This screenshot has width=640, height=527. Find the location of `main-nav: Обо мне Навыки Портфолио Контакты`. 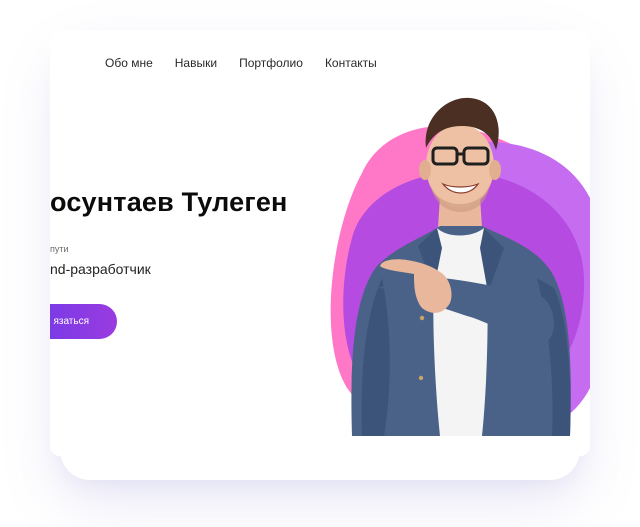

main-nav: Обо мне Навыки Портфолио Контакты is located at coordinates (241, 63).